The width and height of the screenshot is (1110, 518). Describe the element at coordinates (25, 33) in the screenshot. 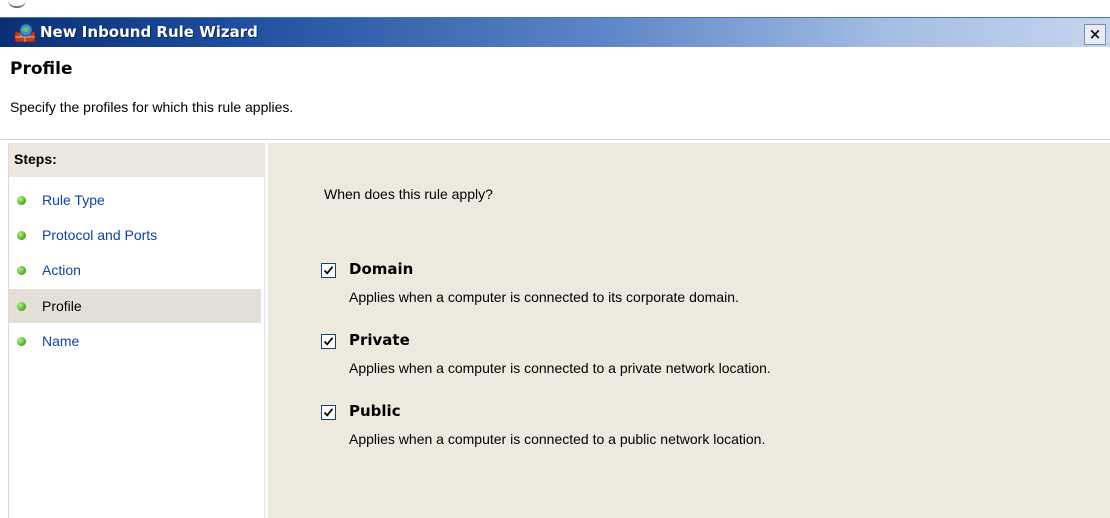

I see `firewall-icon` at that location.